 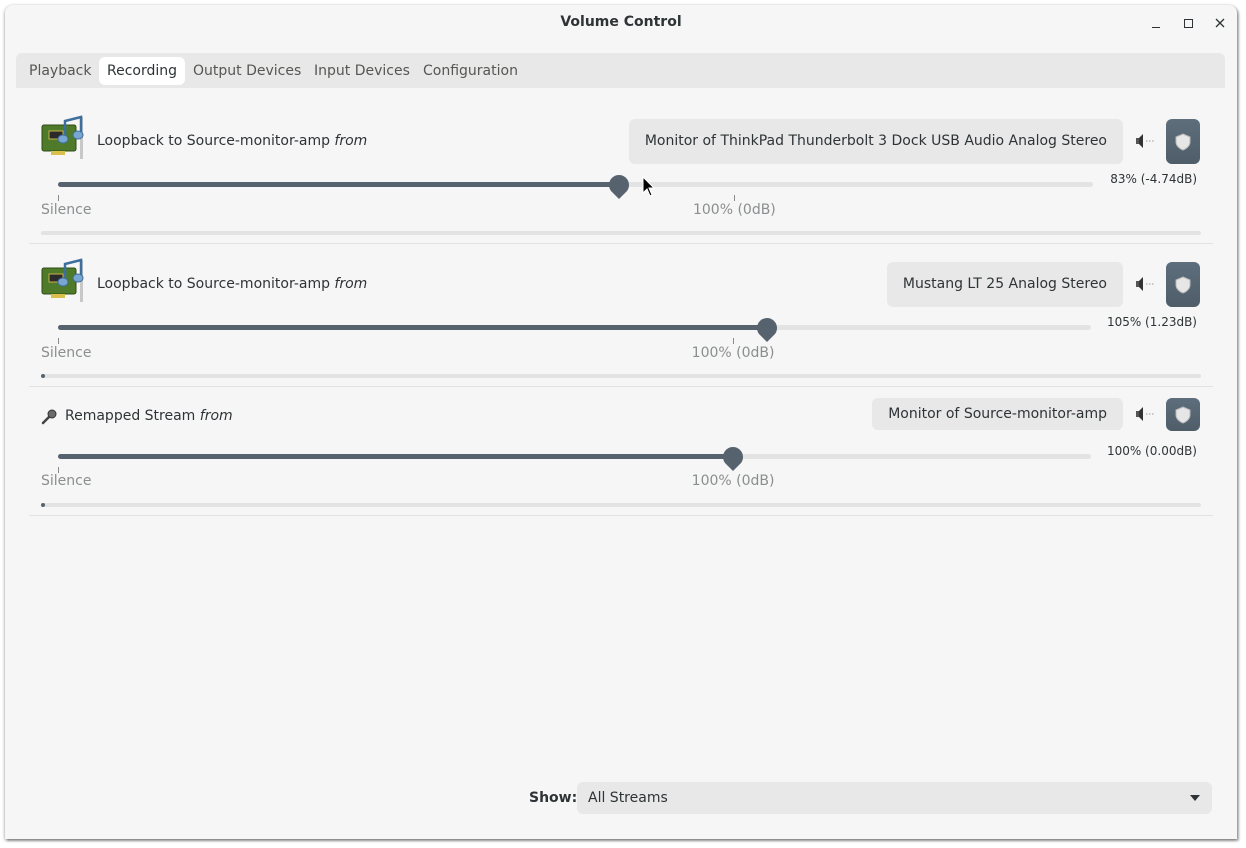 What do you see at coordinates (130, 416) in the screenshot?
I see `stream-title: Remapped Stream` at bounding box center [130, 416].